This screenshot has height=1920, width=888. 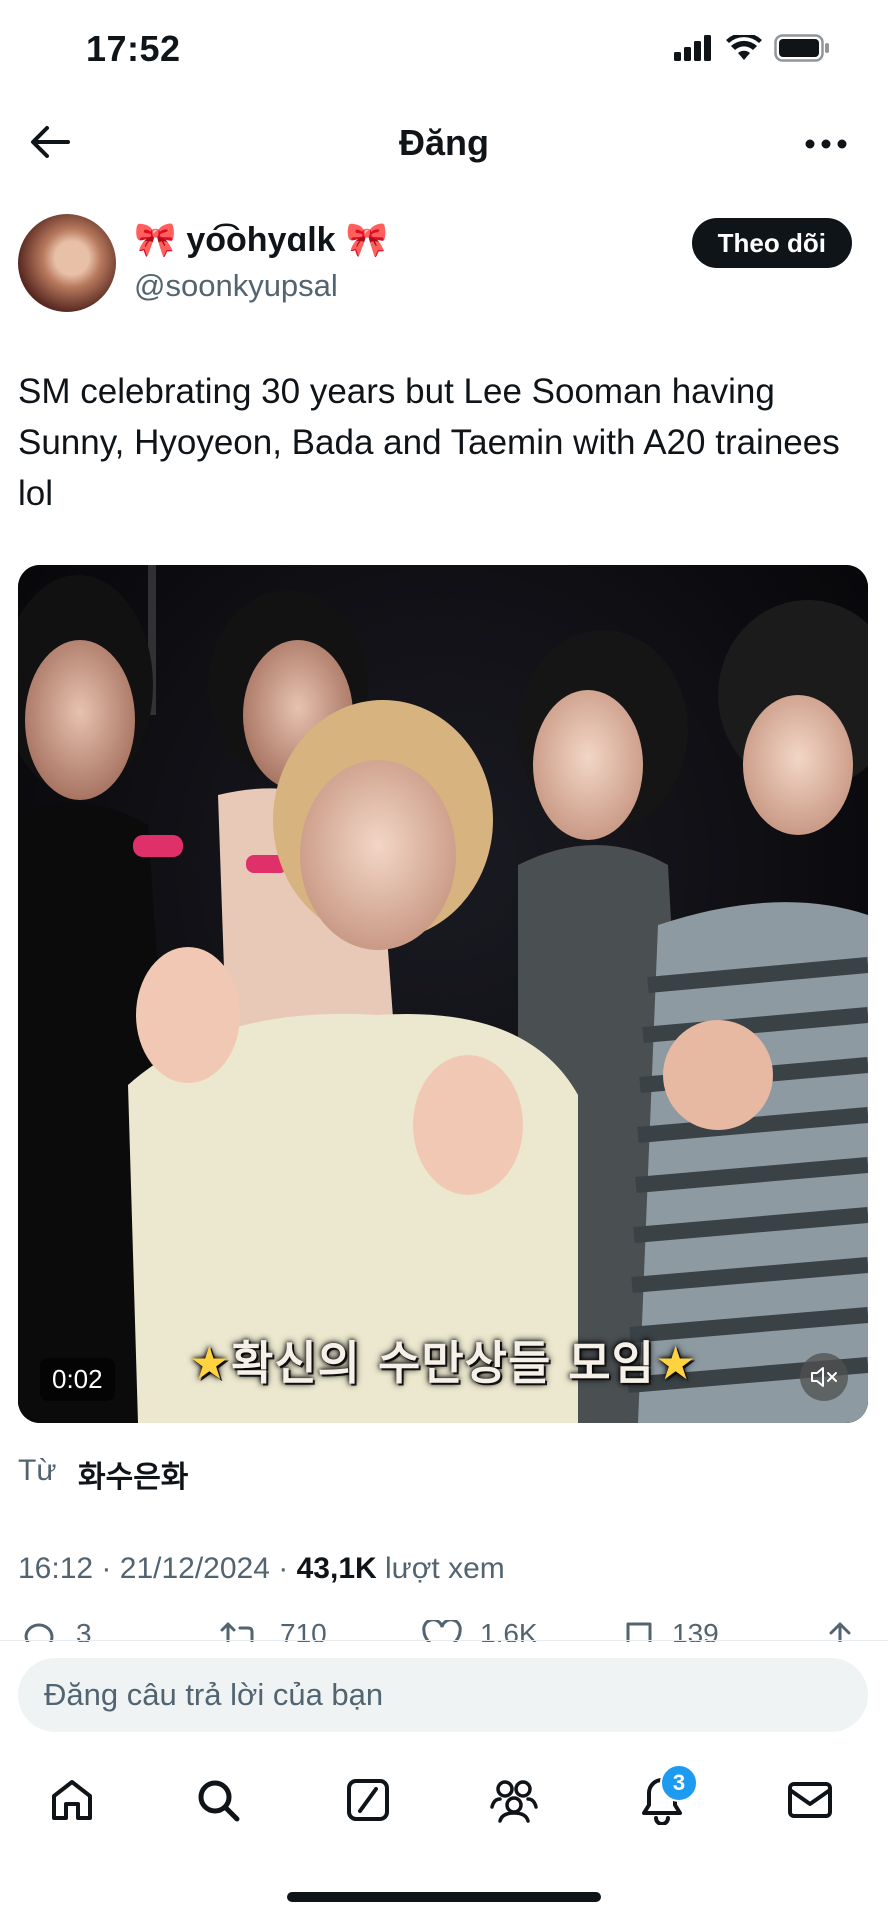 I want to click on author-display-name: yo͡ohyɑlk, so click(x=261, y=239).